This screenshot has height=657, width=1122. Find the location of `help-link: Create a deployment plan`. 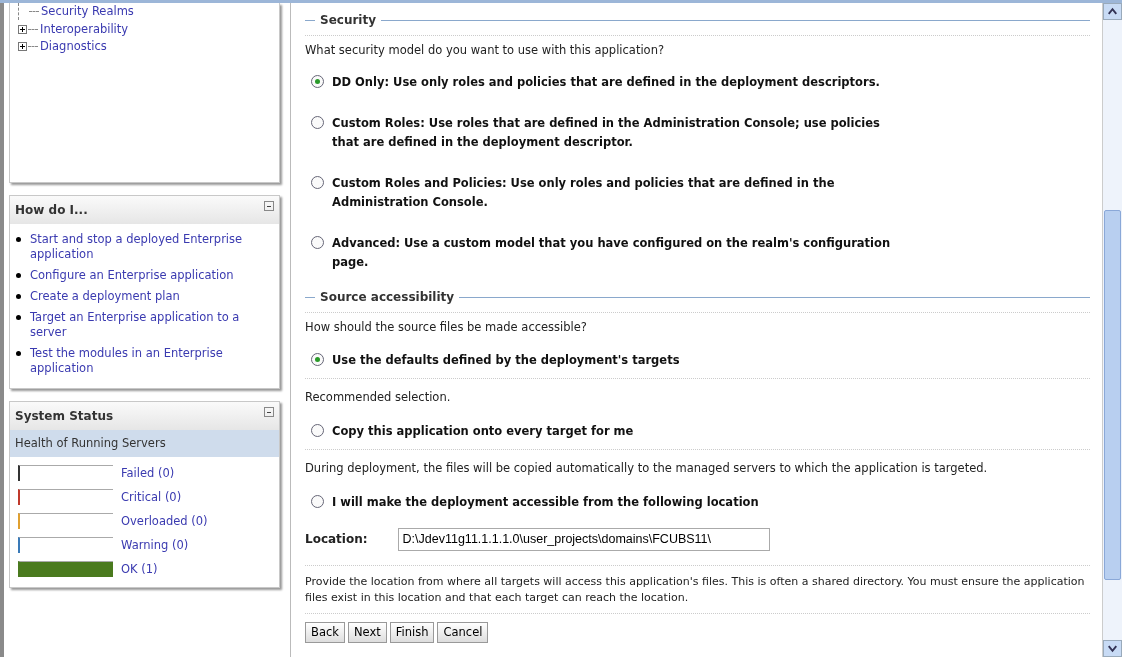

help-link: Create a deployment plan is located at coordinates (105, 296).